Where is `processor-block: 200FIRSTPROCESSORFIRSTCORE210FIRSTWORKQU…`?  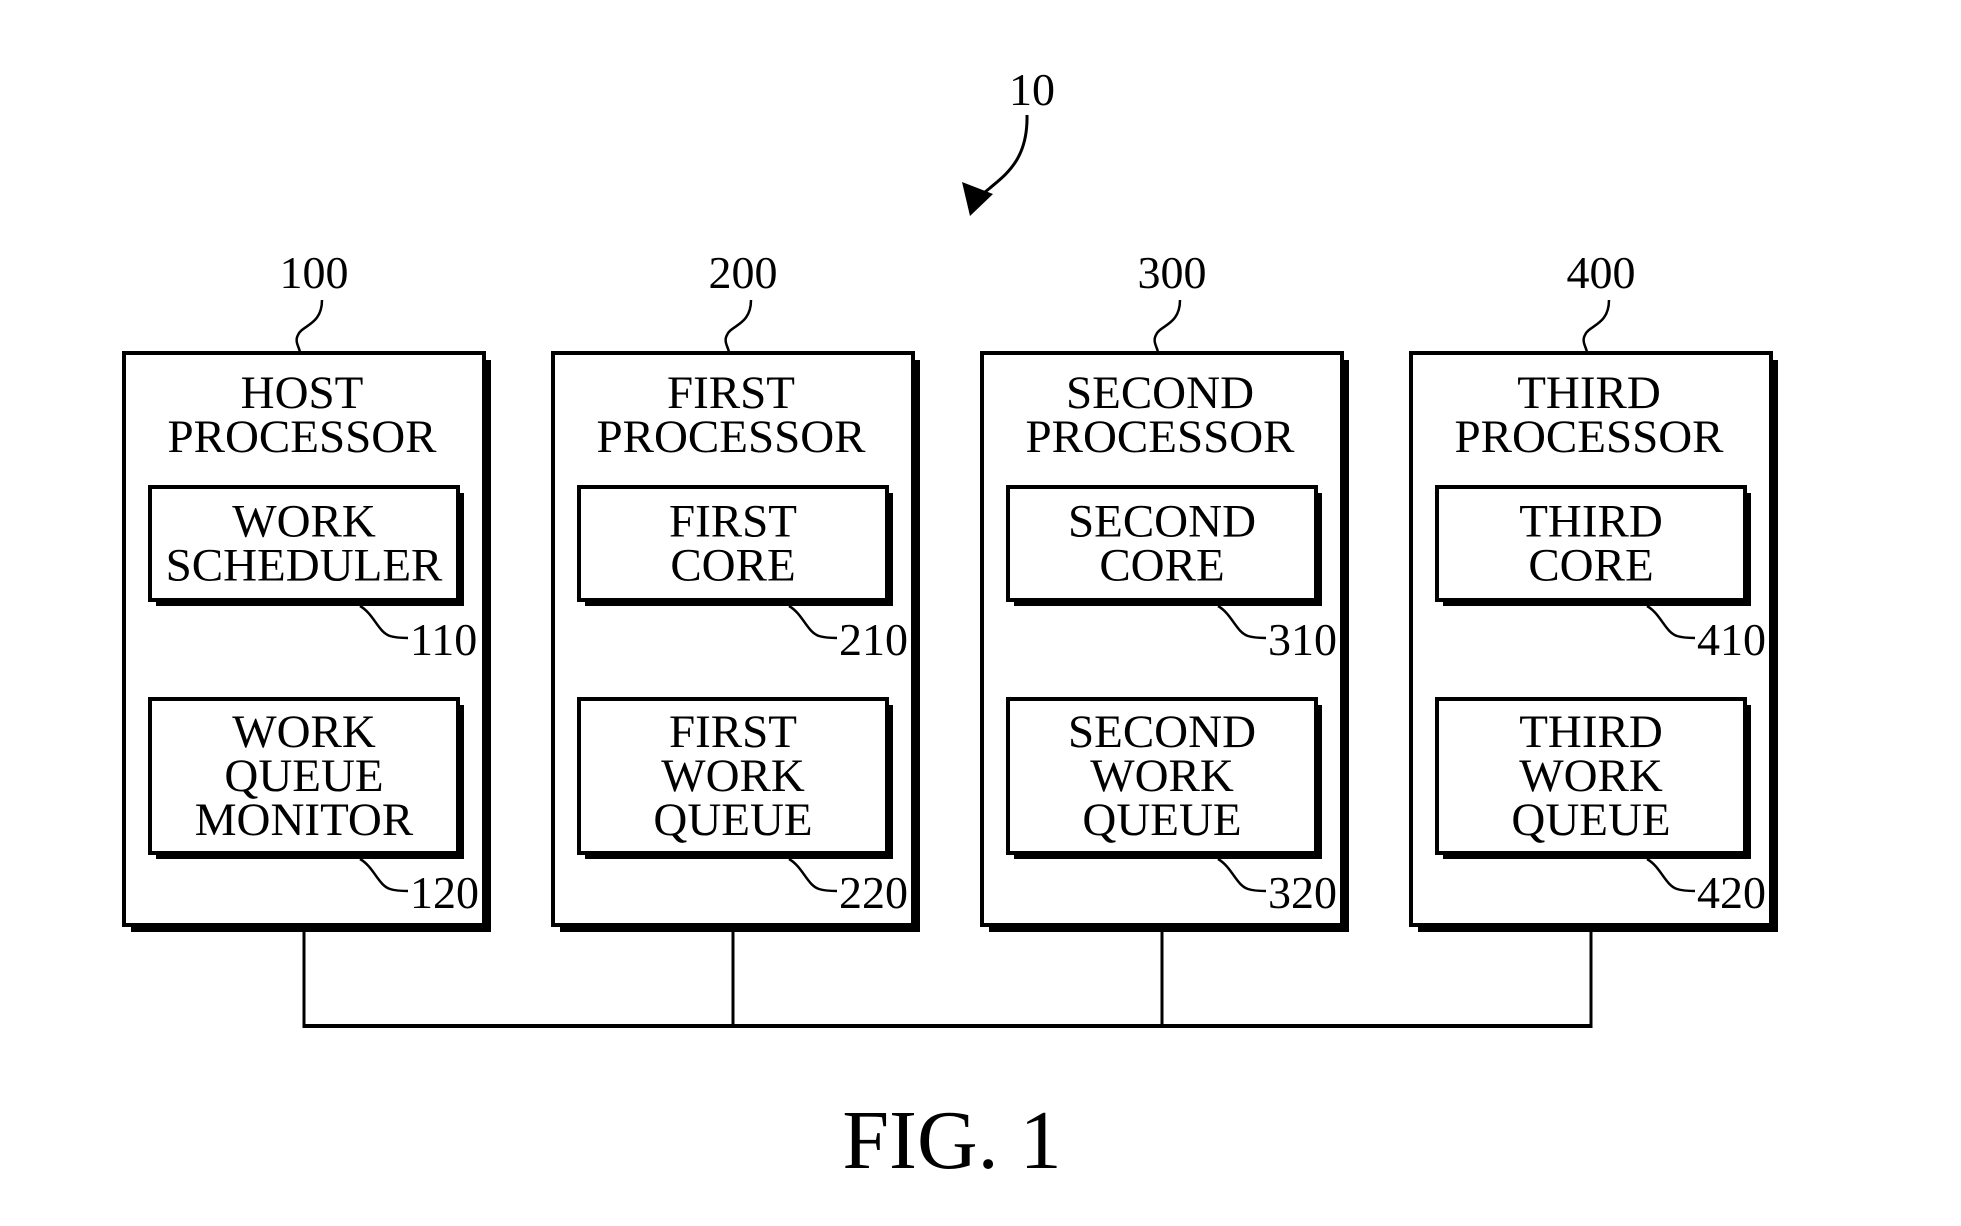 processor-block: 200FIRSTPROCESSORFIRSTCORE210FIRSTWORKQU… is located at coordinates (735, 589).